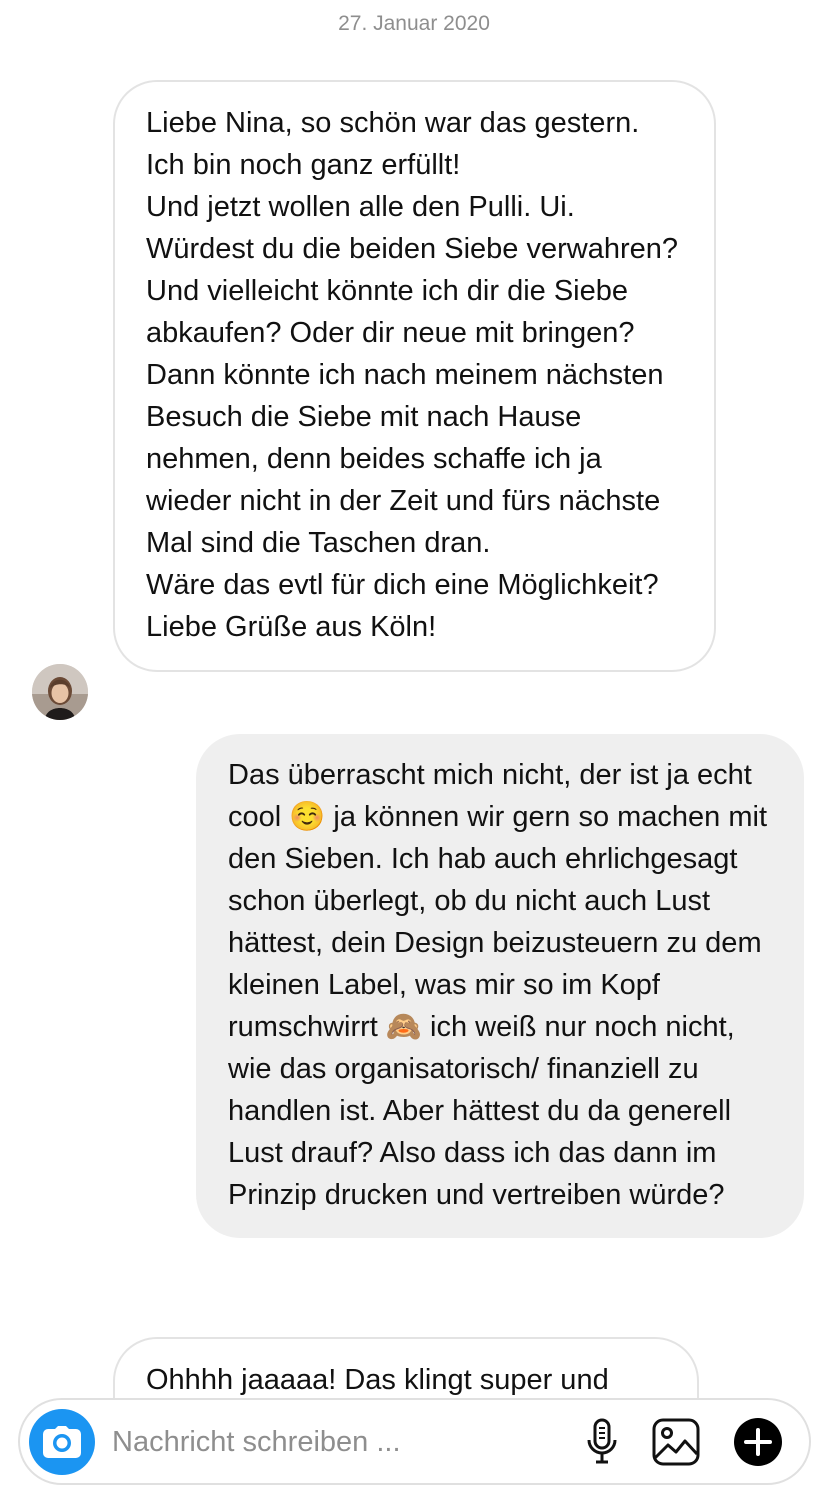 The height and width of the screenshot is (1501, 828). I want to click on plus-icon, so click(758, 1442).